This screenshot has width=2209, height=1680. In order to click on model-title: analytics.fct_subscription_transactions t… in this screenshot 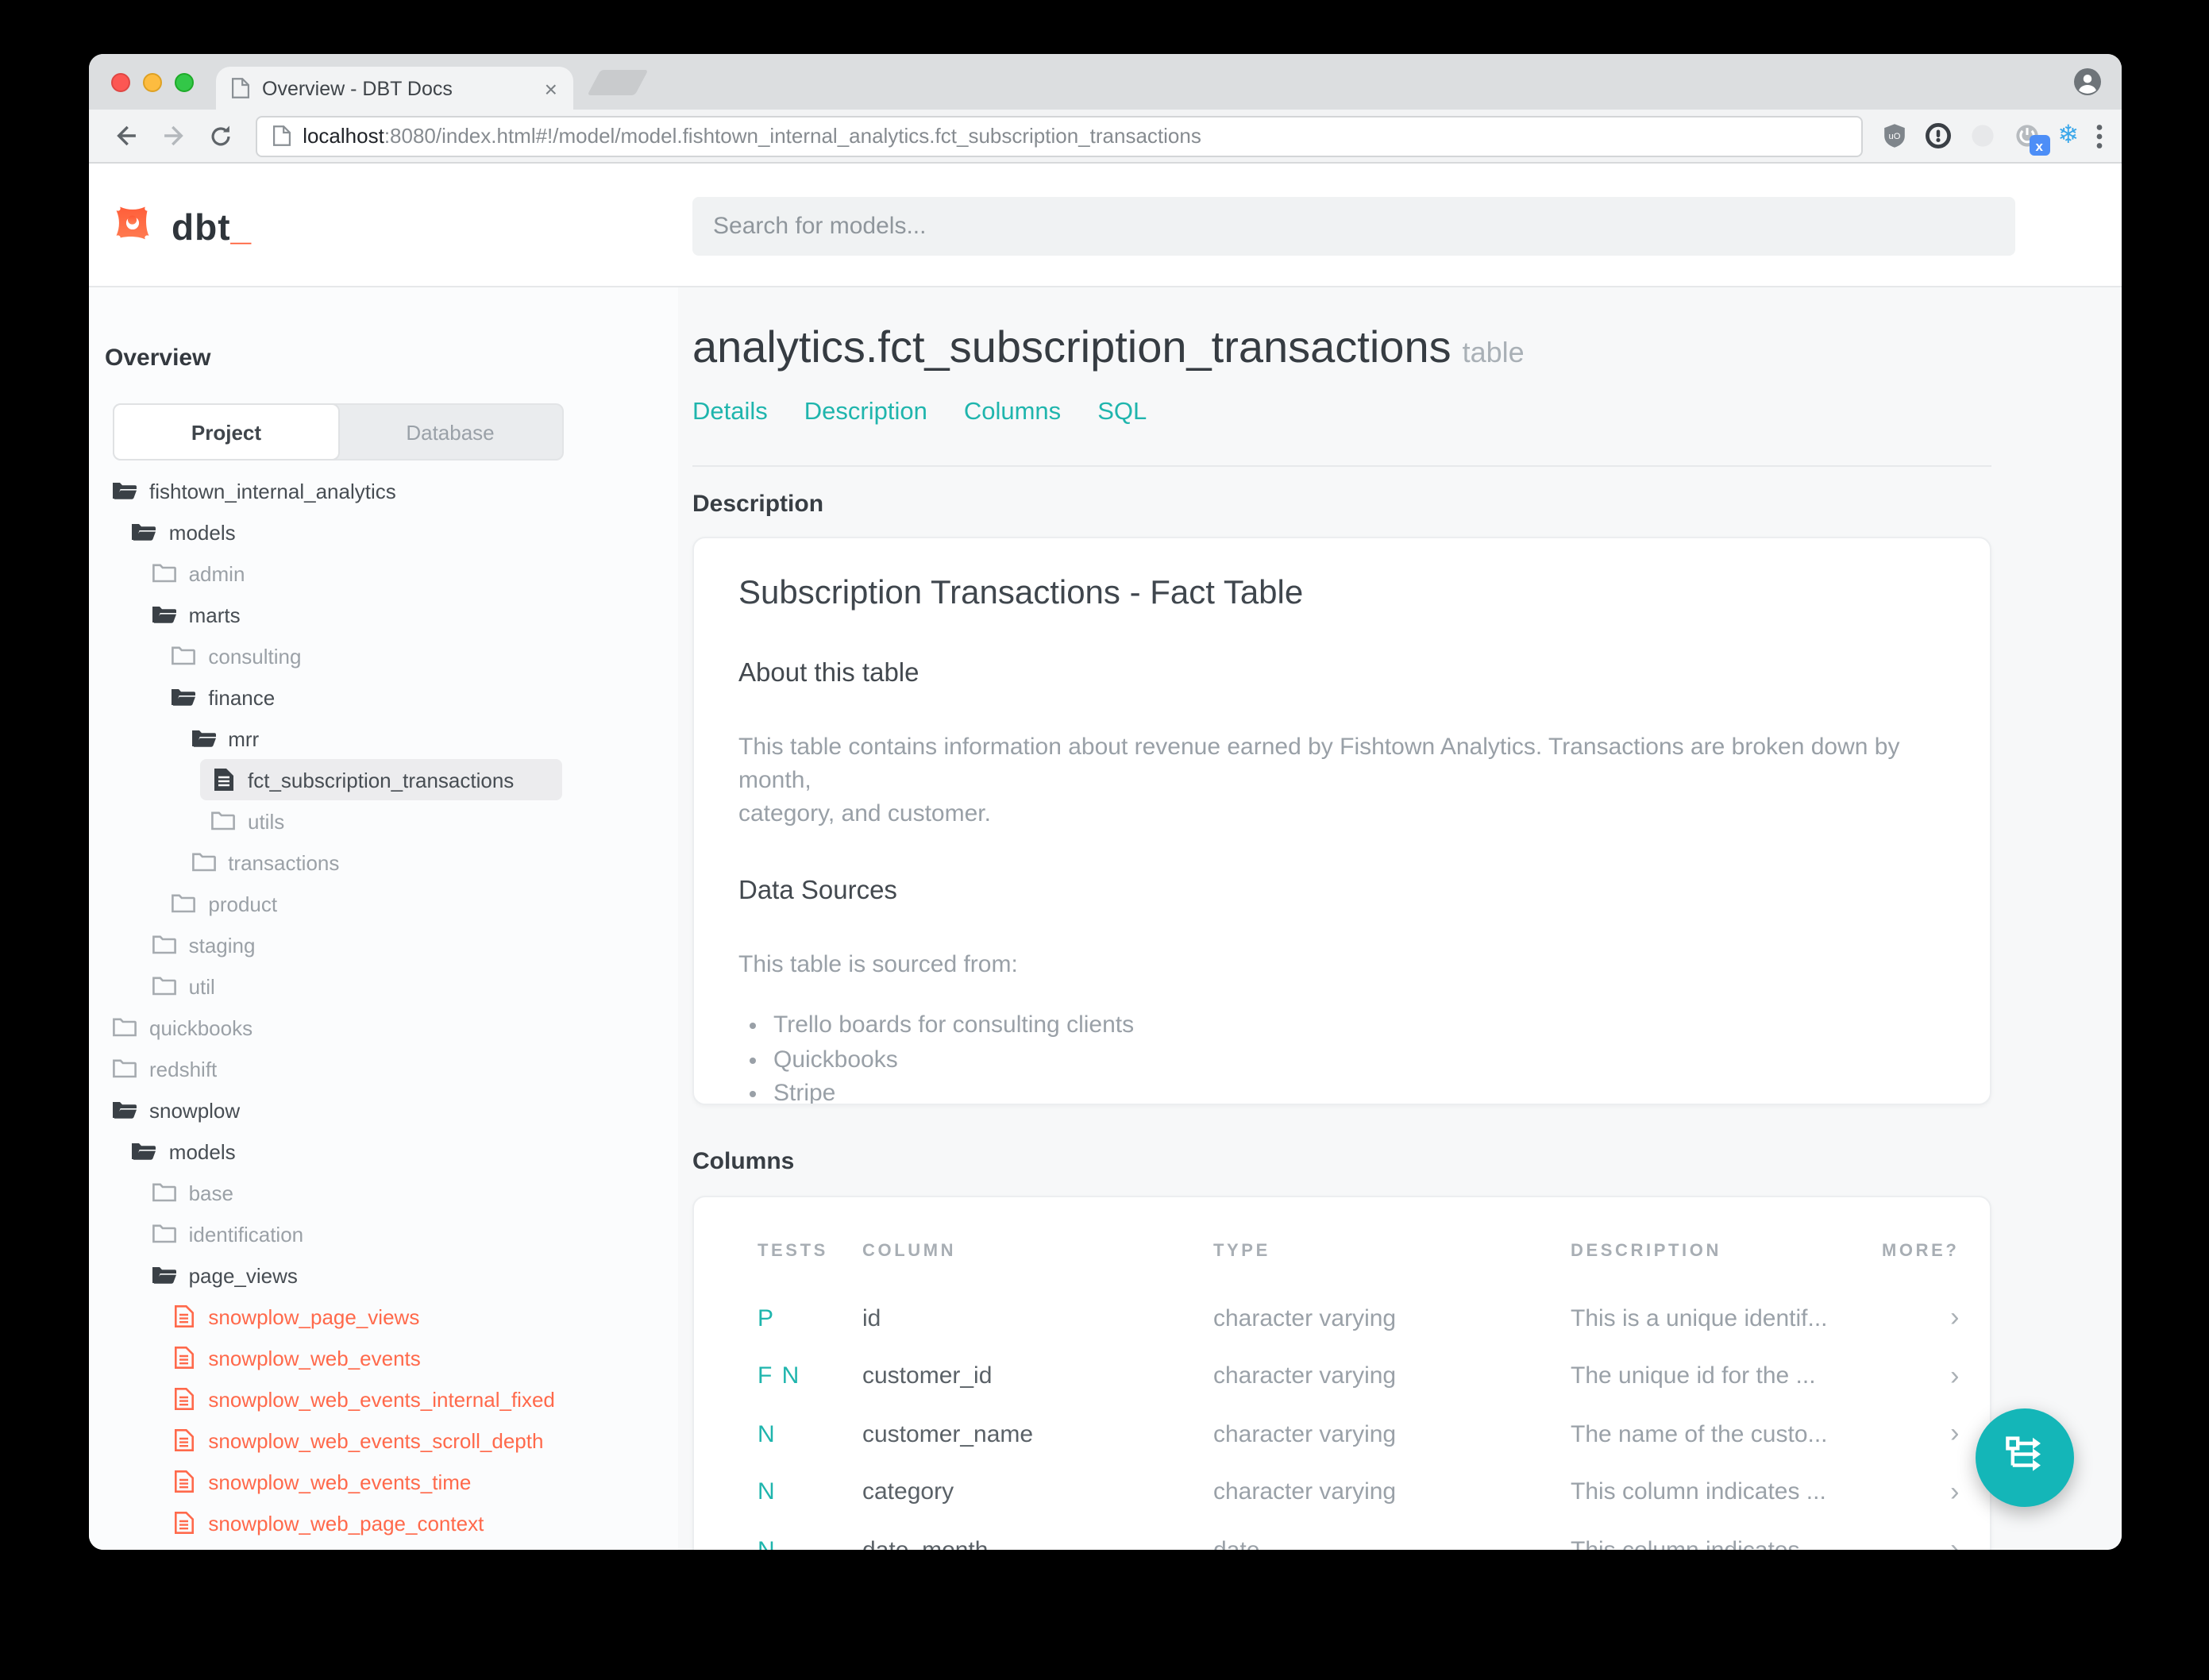, I will do `click(1108, 347)`.